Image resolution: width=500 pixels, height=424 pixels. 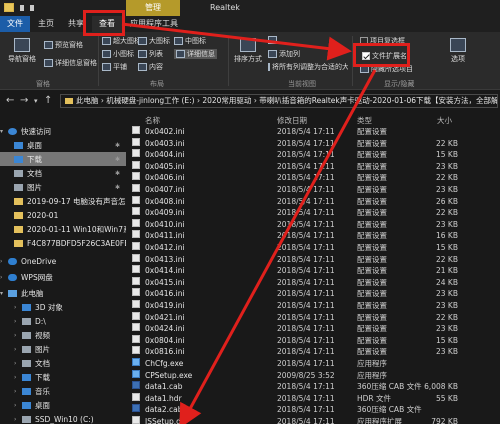 What do you see at coordinates (313, 166) in the screenshot?
I see `file-row: 0x0405.ini 2018/5/4 17:11 配置设置 23 KB` at bounding box center [313, 166].